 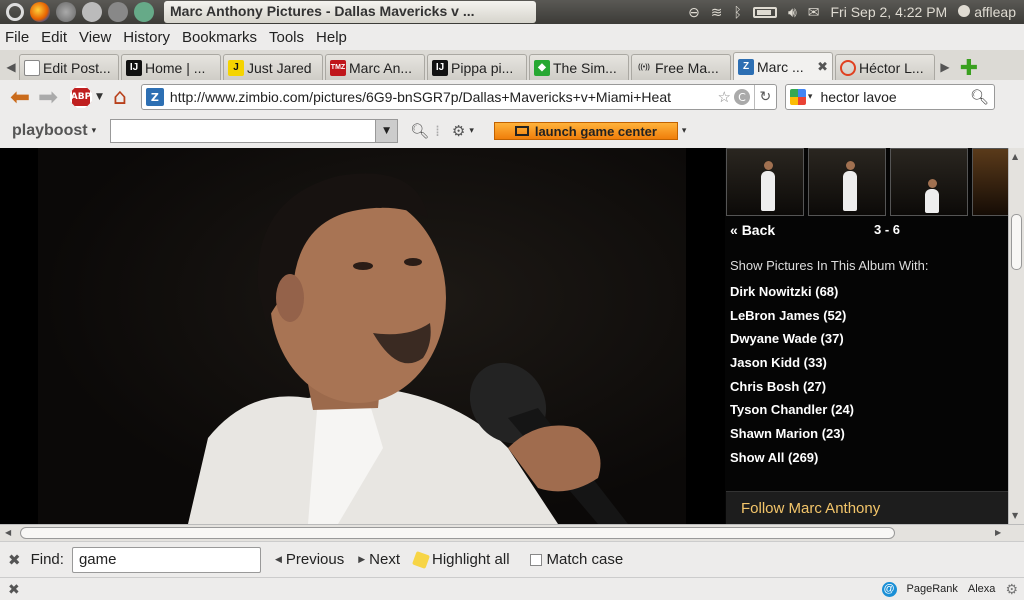 What do you see at coordinates (987, 12) in the screenshot?
I see `user-menu: affleap` at bounding box center [987, 12].